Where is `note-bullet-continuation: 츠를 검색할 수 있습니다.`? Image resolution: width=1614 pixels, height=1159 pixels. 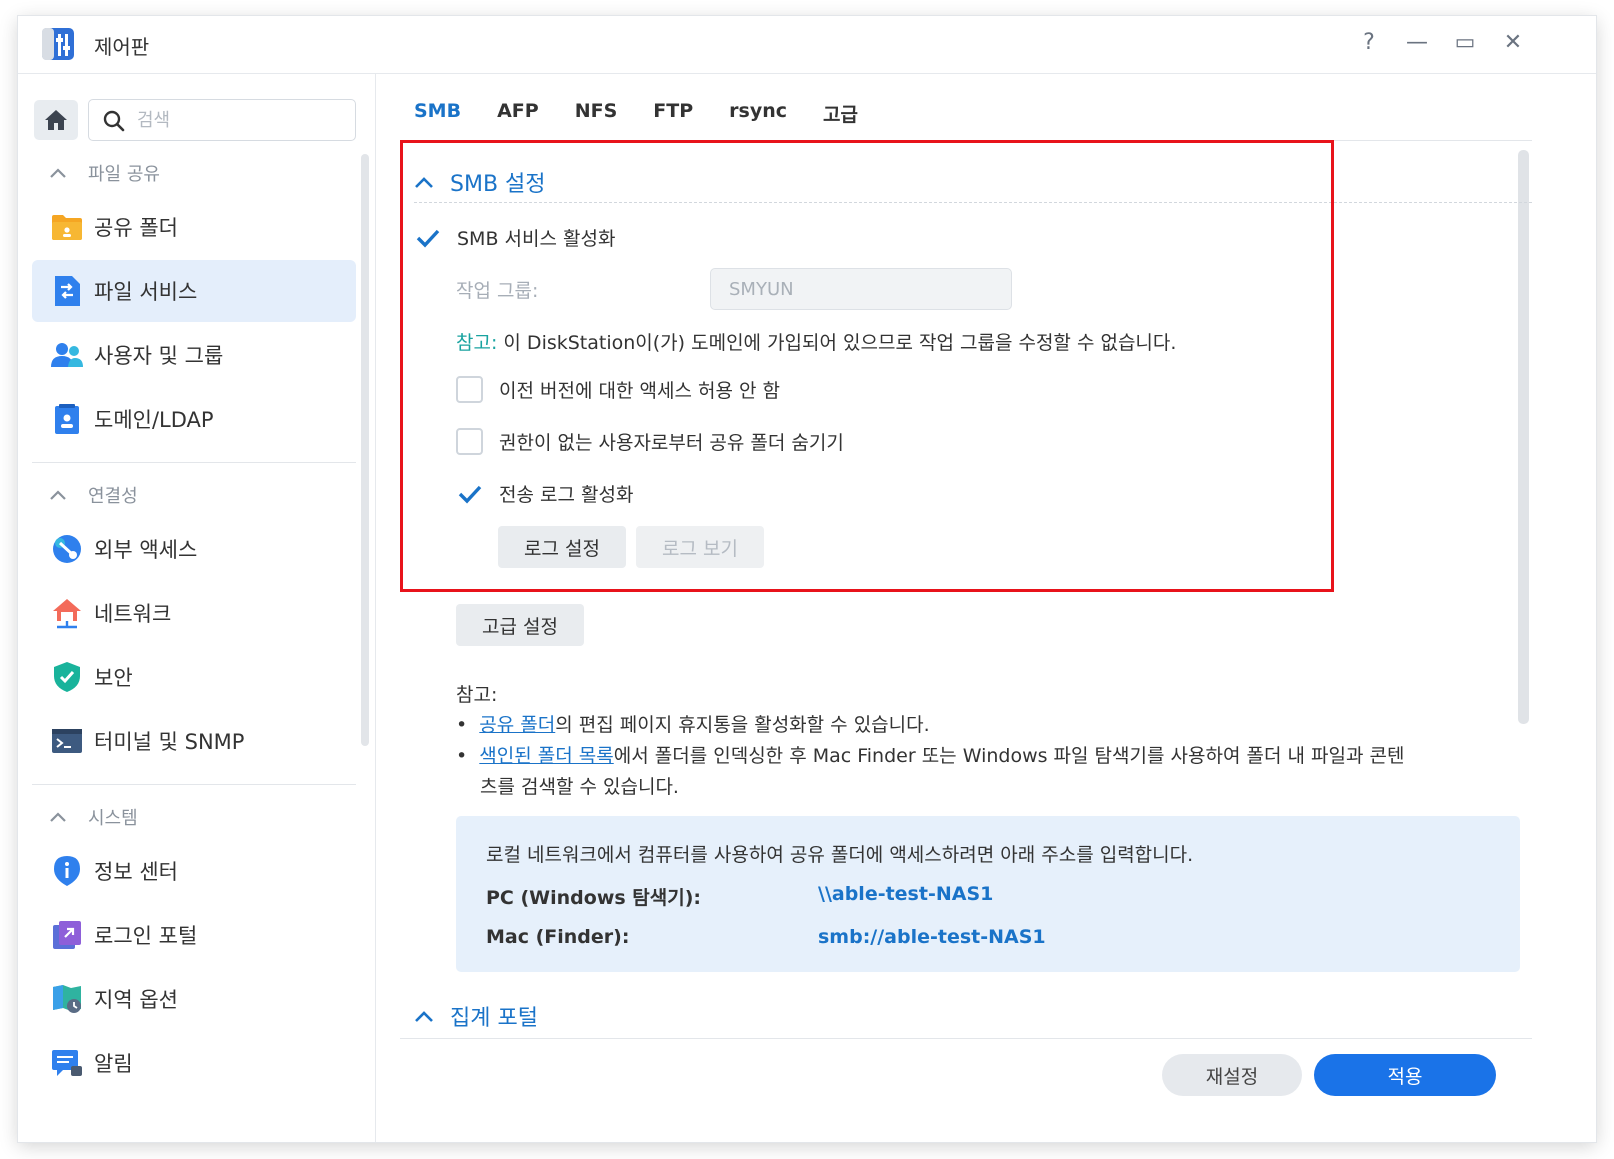
note-bullet-continuation: 츠를 검색할 수 있습니다. is located at coordinates (579, 787).